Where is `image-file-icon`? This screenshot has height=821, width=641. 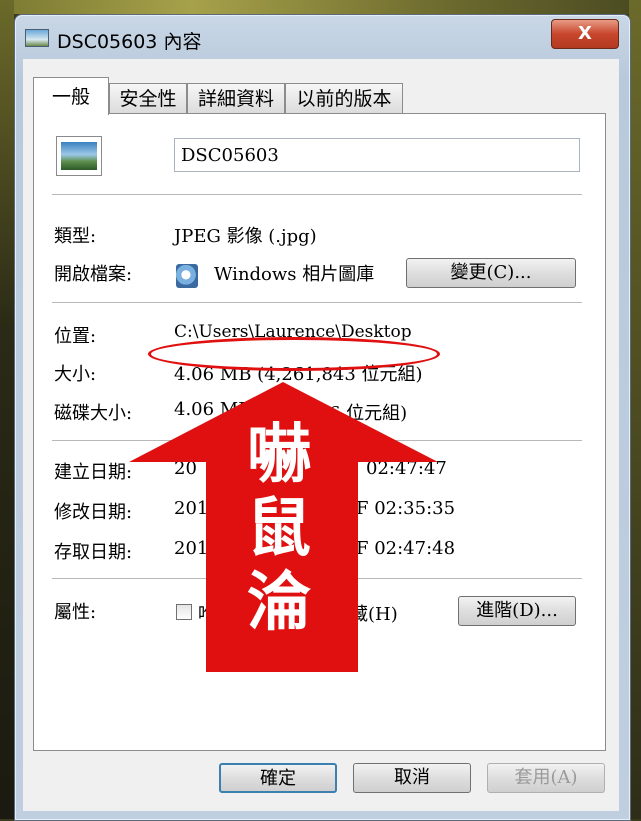
image-file-icon is located at coordinates (37, 38).